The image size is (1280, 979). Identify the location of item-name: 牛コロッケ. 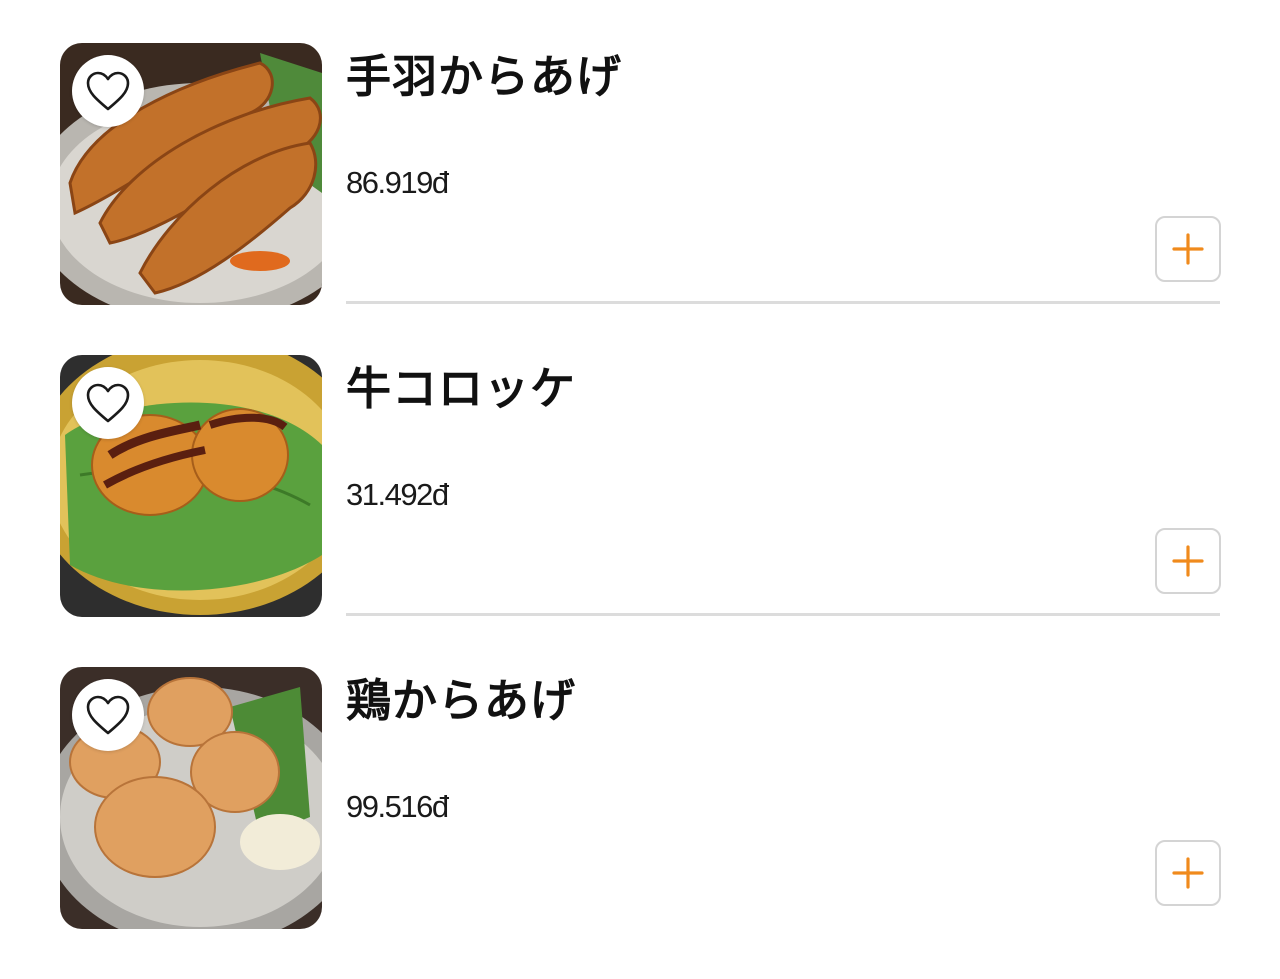
(461, 388).